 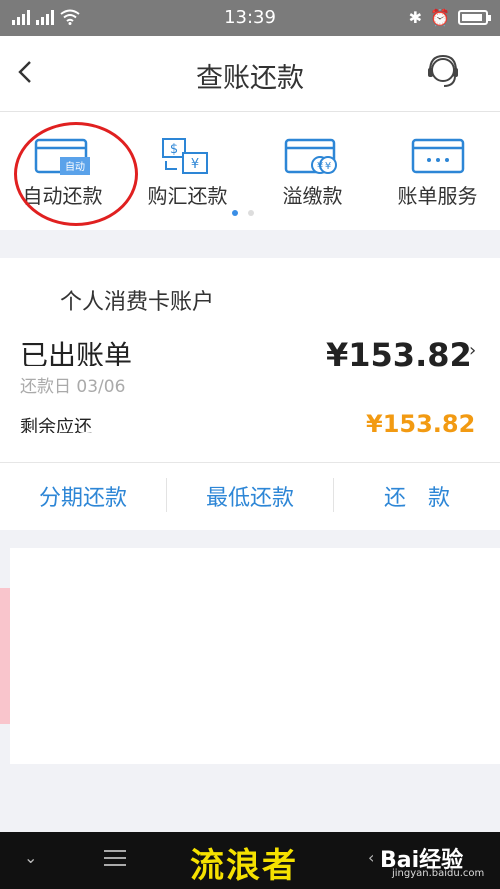 What do you see at coordinates (438, 156) in the screenshot?
I see `bill-service-icon` at bounding box center [438, 156].